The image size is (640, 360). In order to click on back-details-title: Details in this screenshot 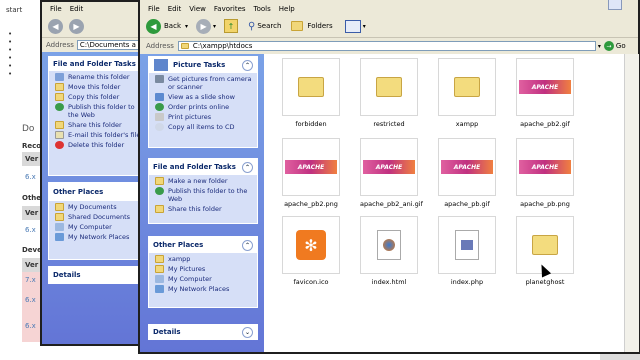, I will do `click(67, 275)`.